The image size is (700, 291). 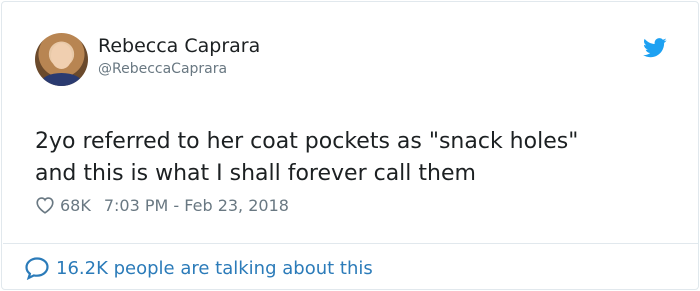 I want to click on author-avatar, so click(x=61, y=59).